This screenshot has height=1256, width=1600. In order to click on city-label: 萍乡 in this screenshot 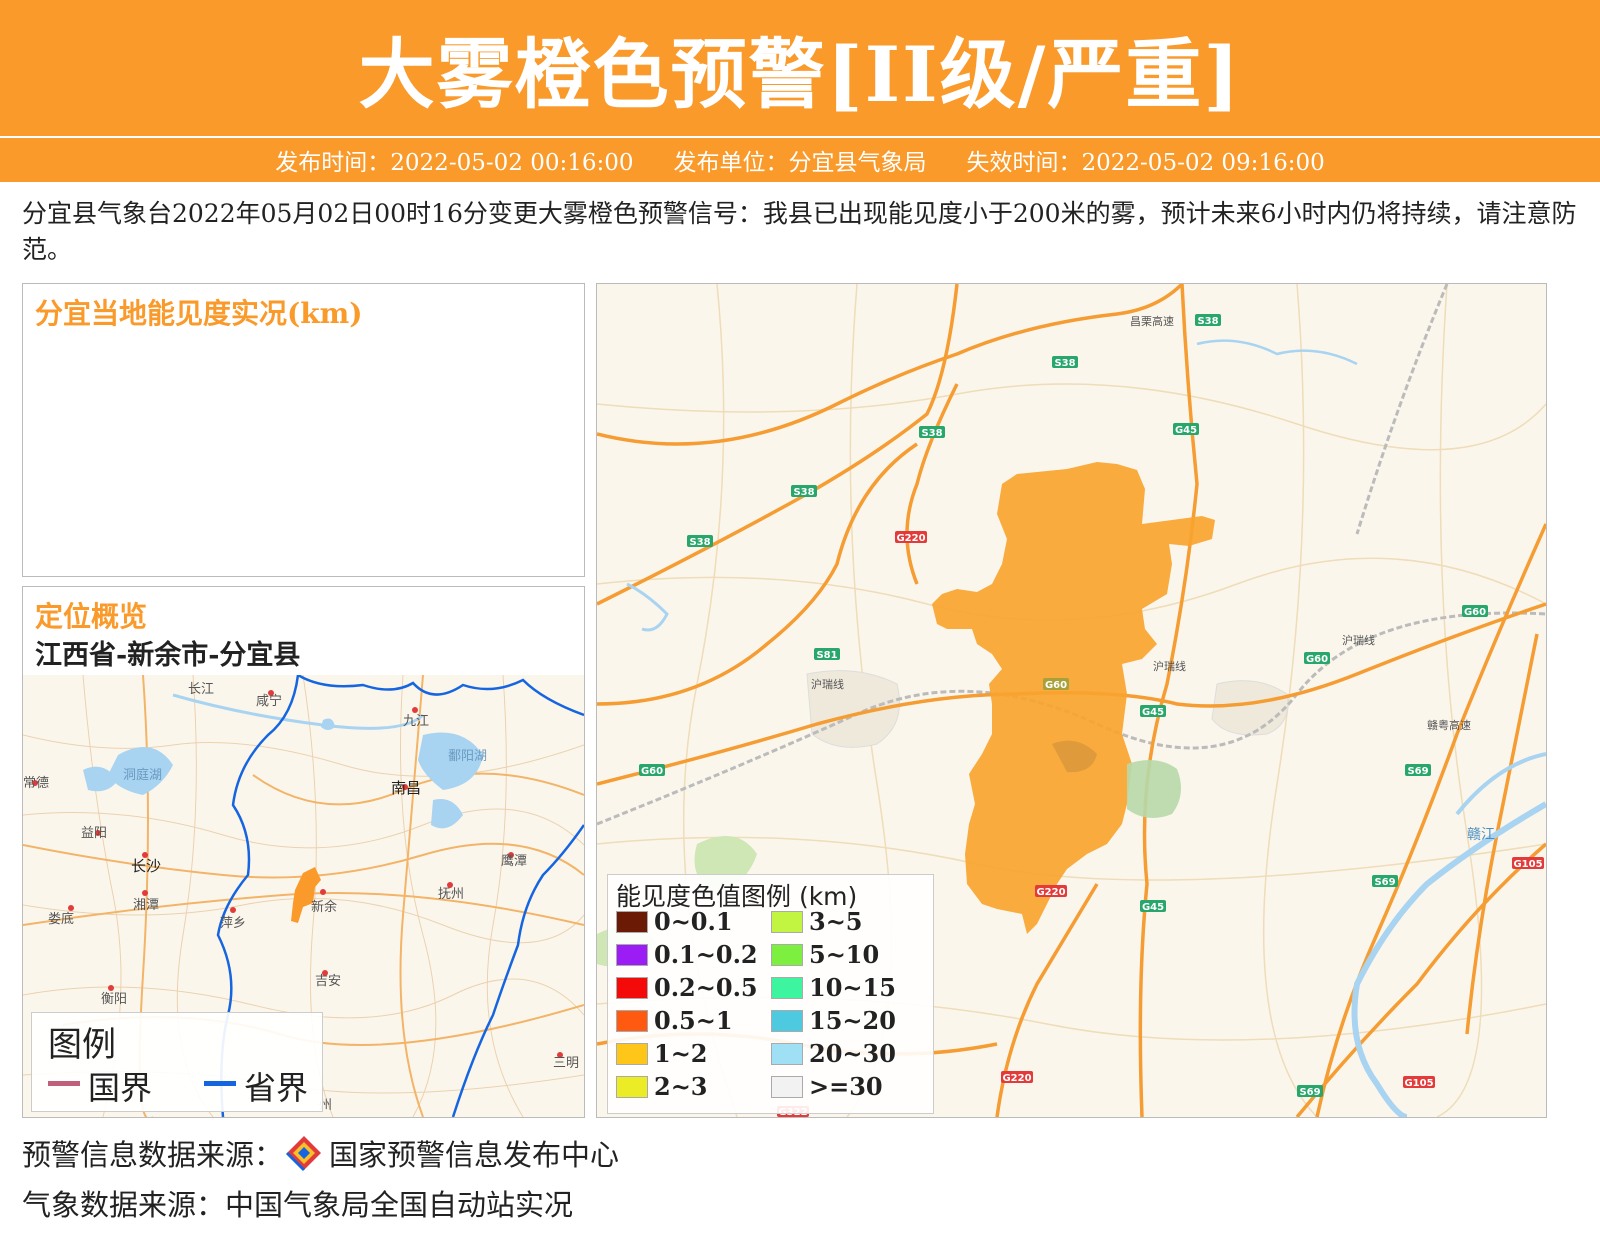, I will do `click(233, 923)`.